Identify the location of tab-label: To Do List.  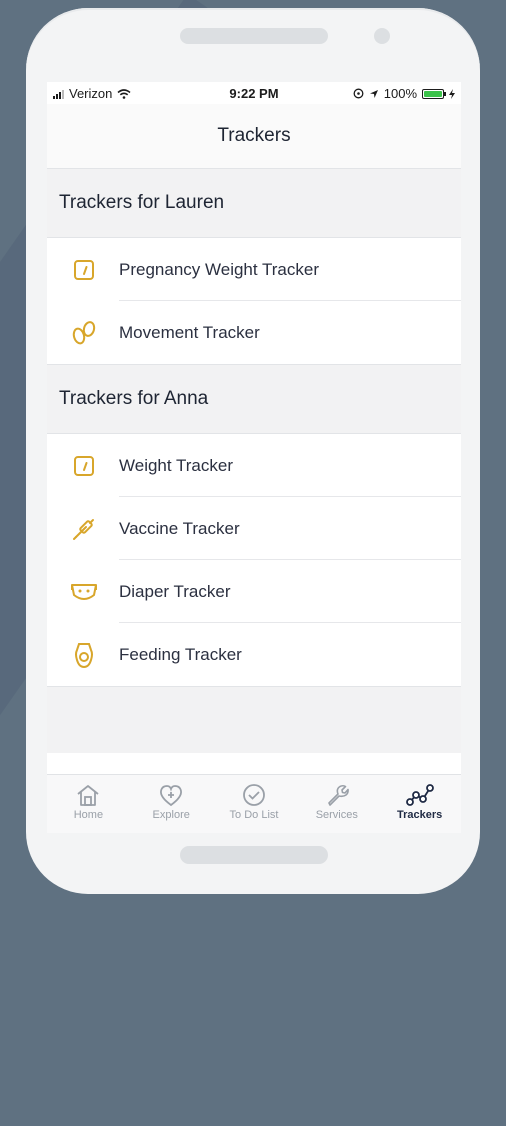
(254, 815).